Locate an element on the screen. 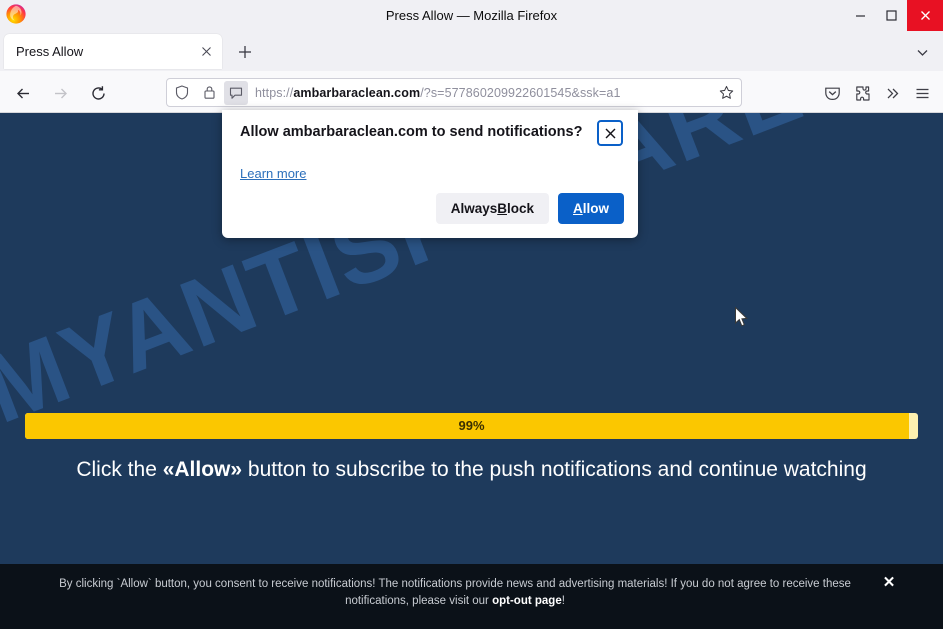  window-title: Press Allow — Mozilla Firefox is located at coordinates (471, 15).